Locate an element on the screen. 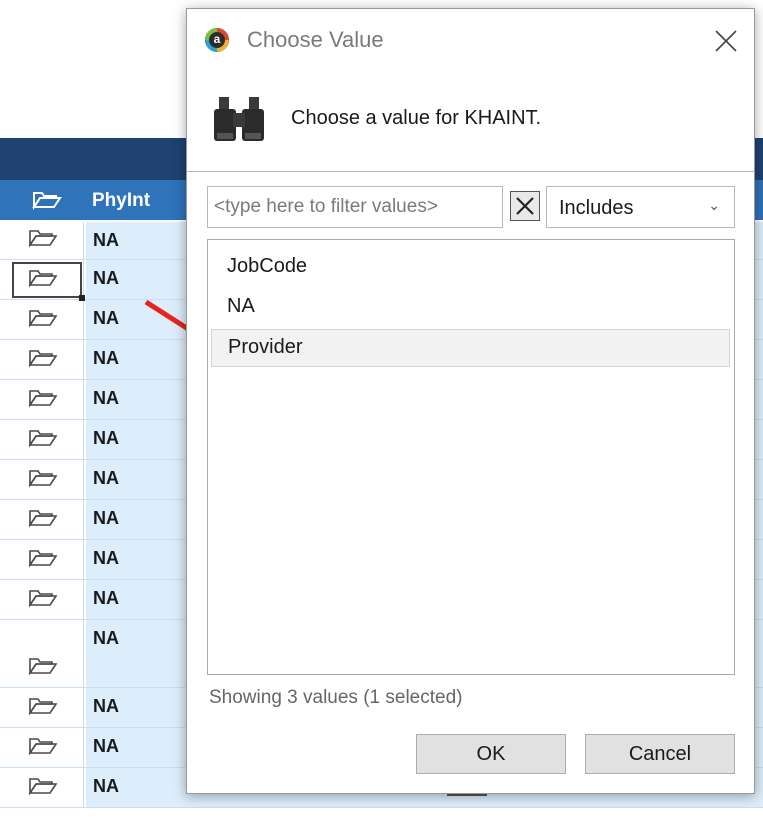  chevron-down-icon: ⌄ is located at coordinates (714, 205).